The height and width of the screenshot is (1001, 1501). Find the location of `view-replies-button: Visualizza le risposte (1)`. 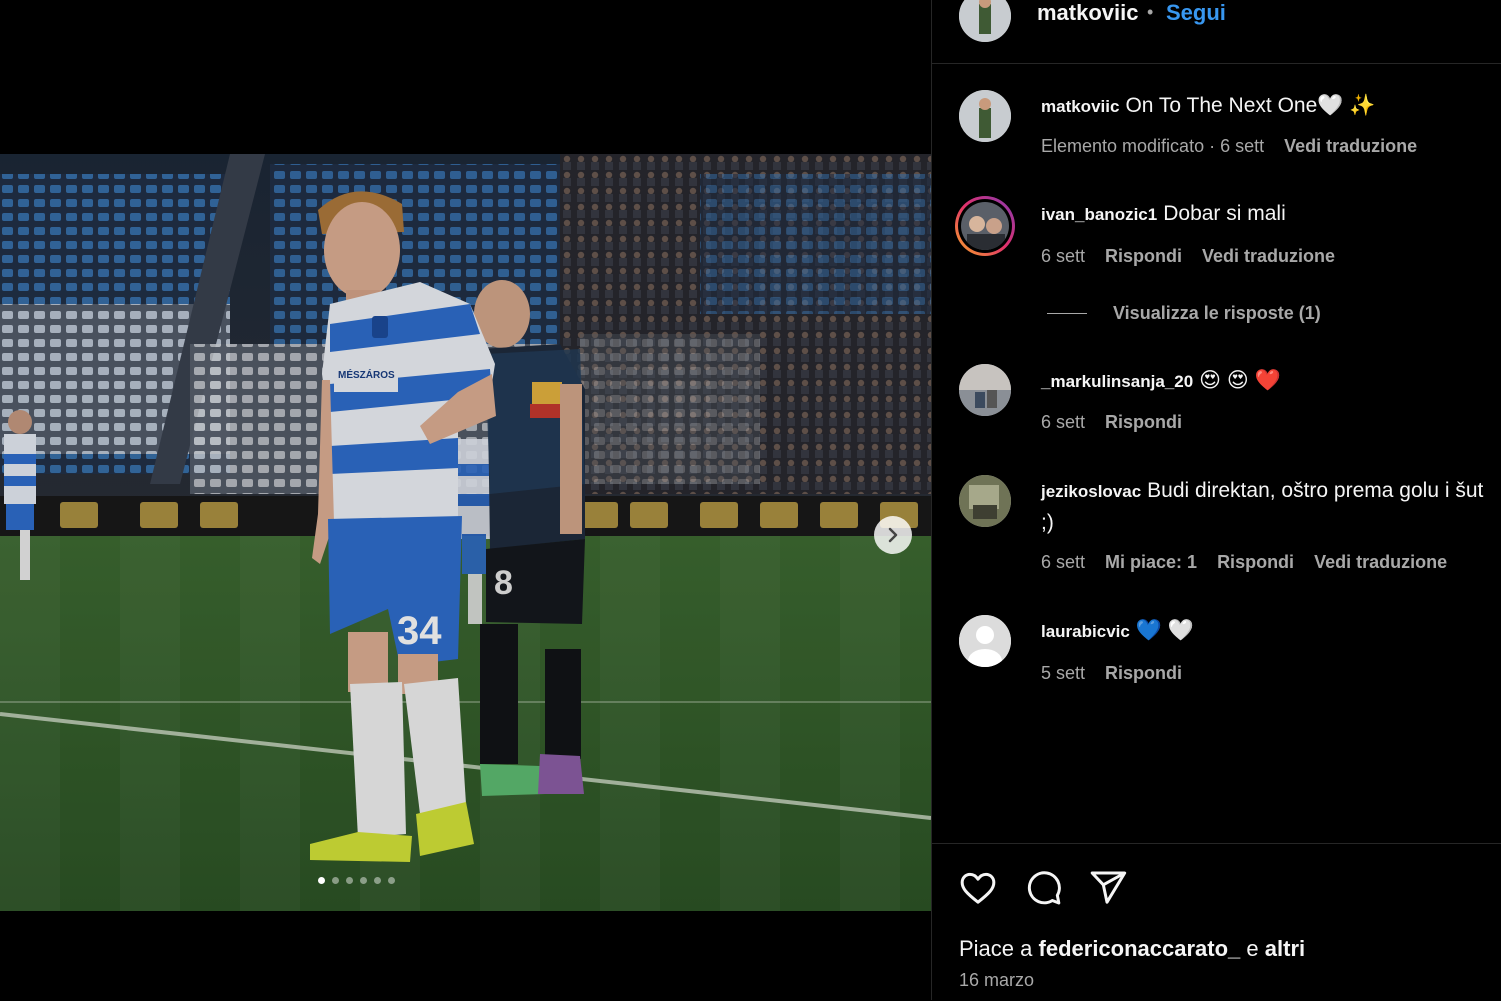

view-replies-button: Visualizza le risposte (1) is located at coordinates (1184, 313).